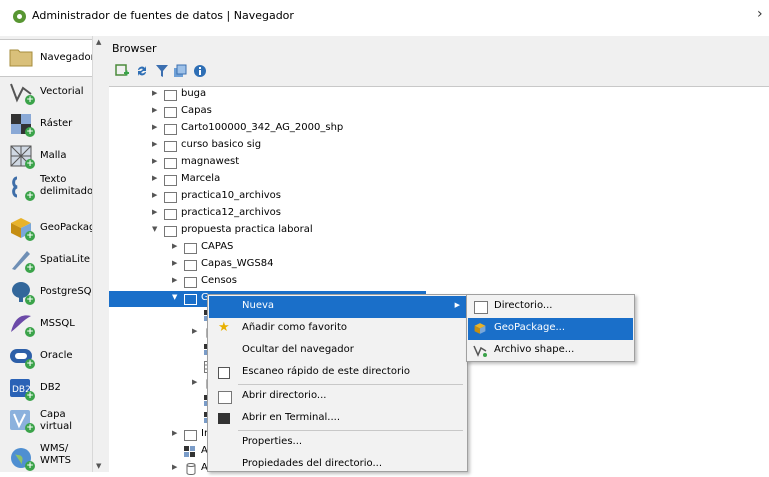 This screenshot has width=769, height=477. Describe the element at coordinates (46, 456) in the screenshot. I see `sidebar-item-wms-wmts: + WMS/ WMTS` at that location.